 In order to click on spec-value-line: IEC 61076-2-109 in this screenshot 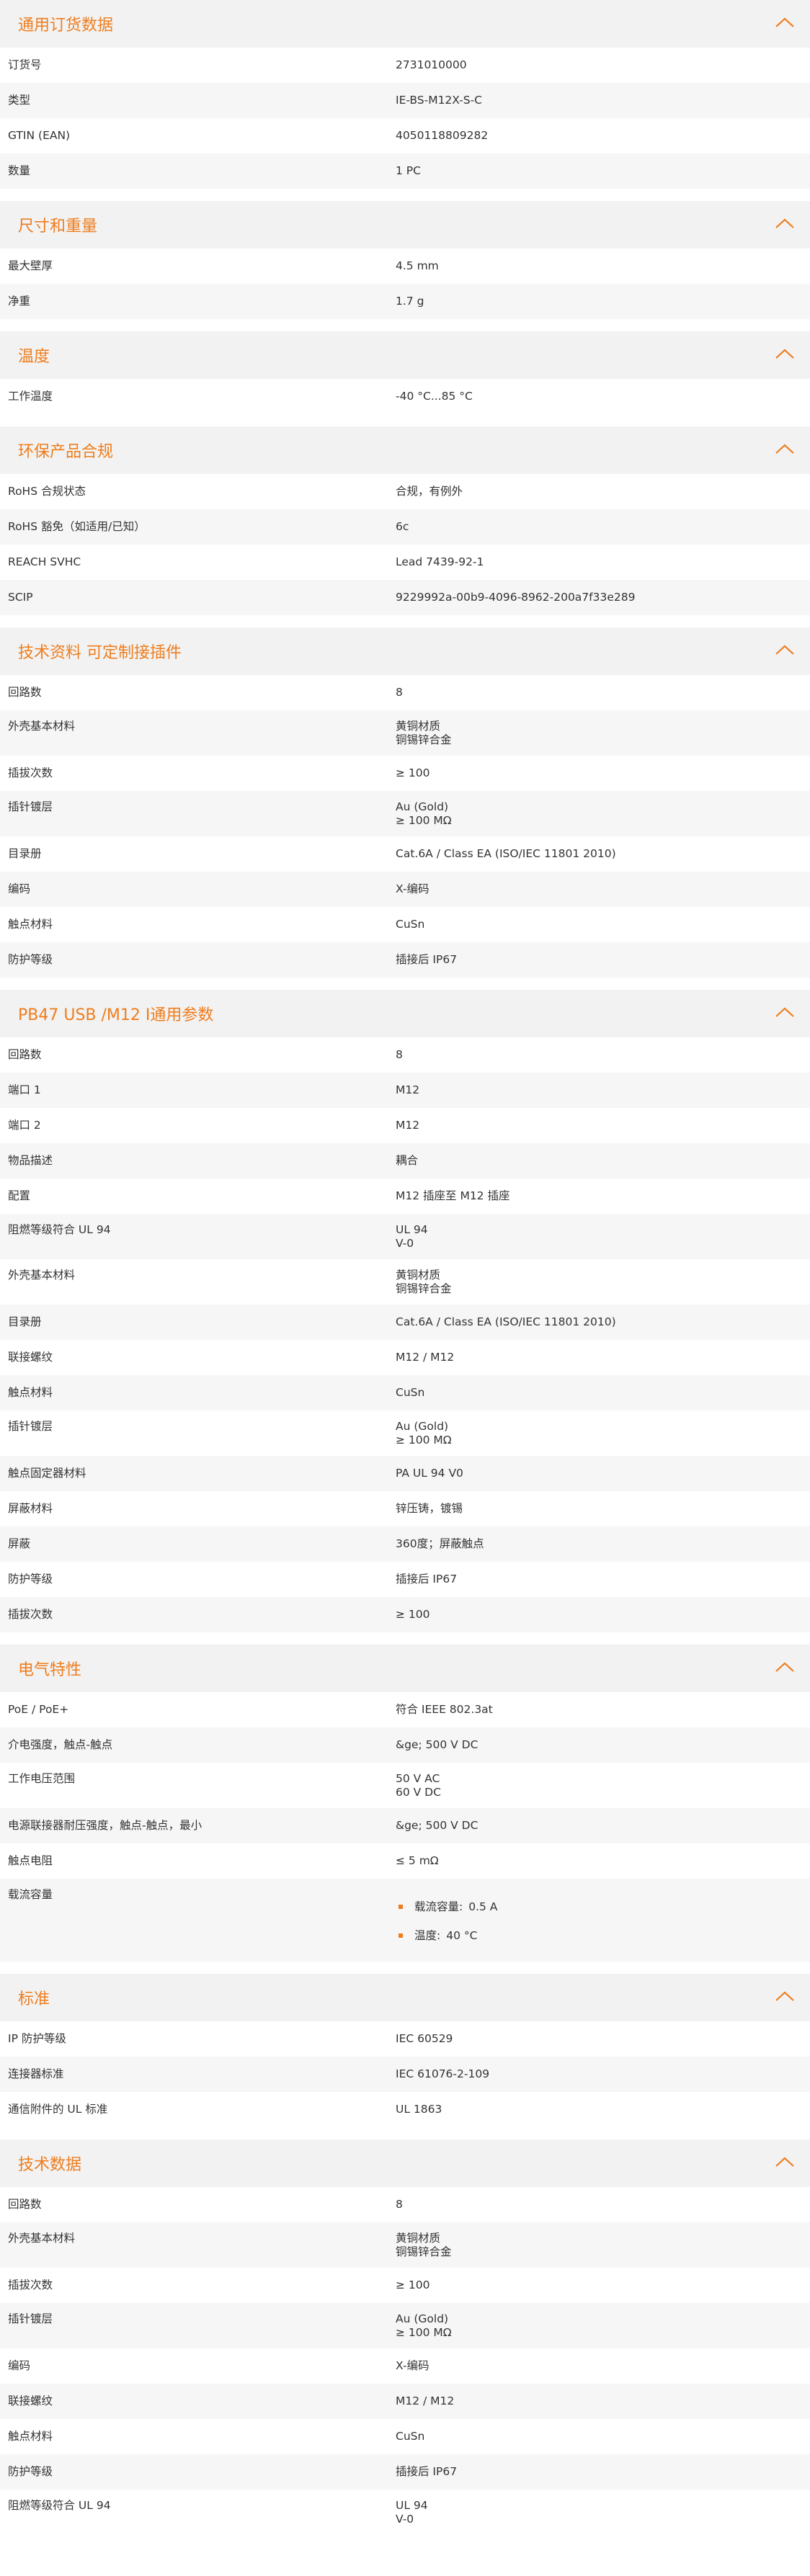, I will do `click(443, 2073)`.